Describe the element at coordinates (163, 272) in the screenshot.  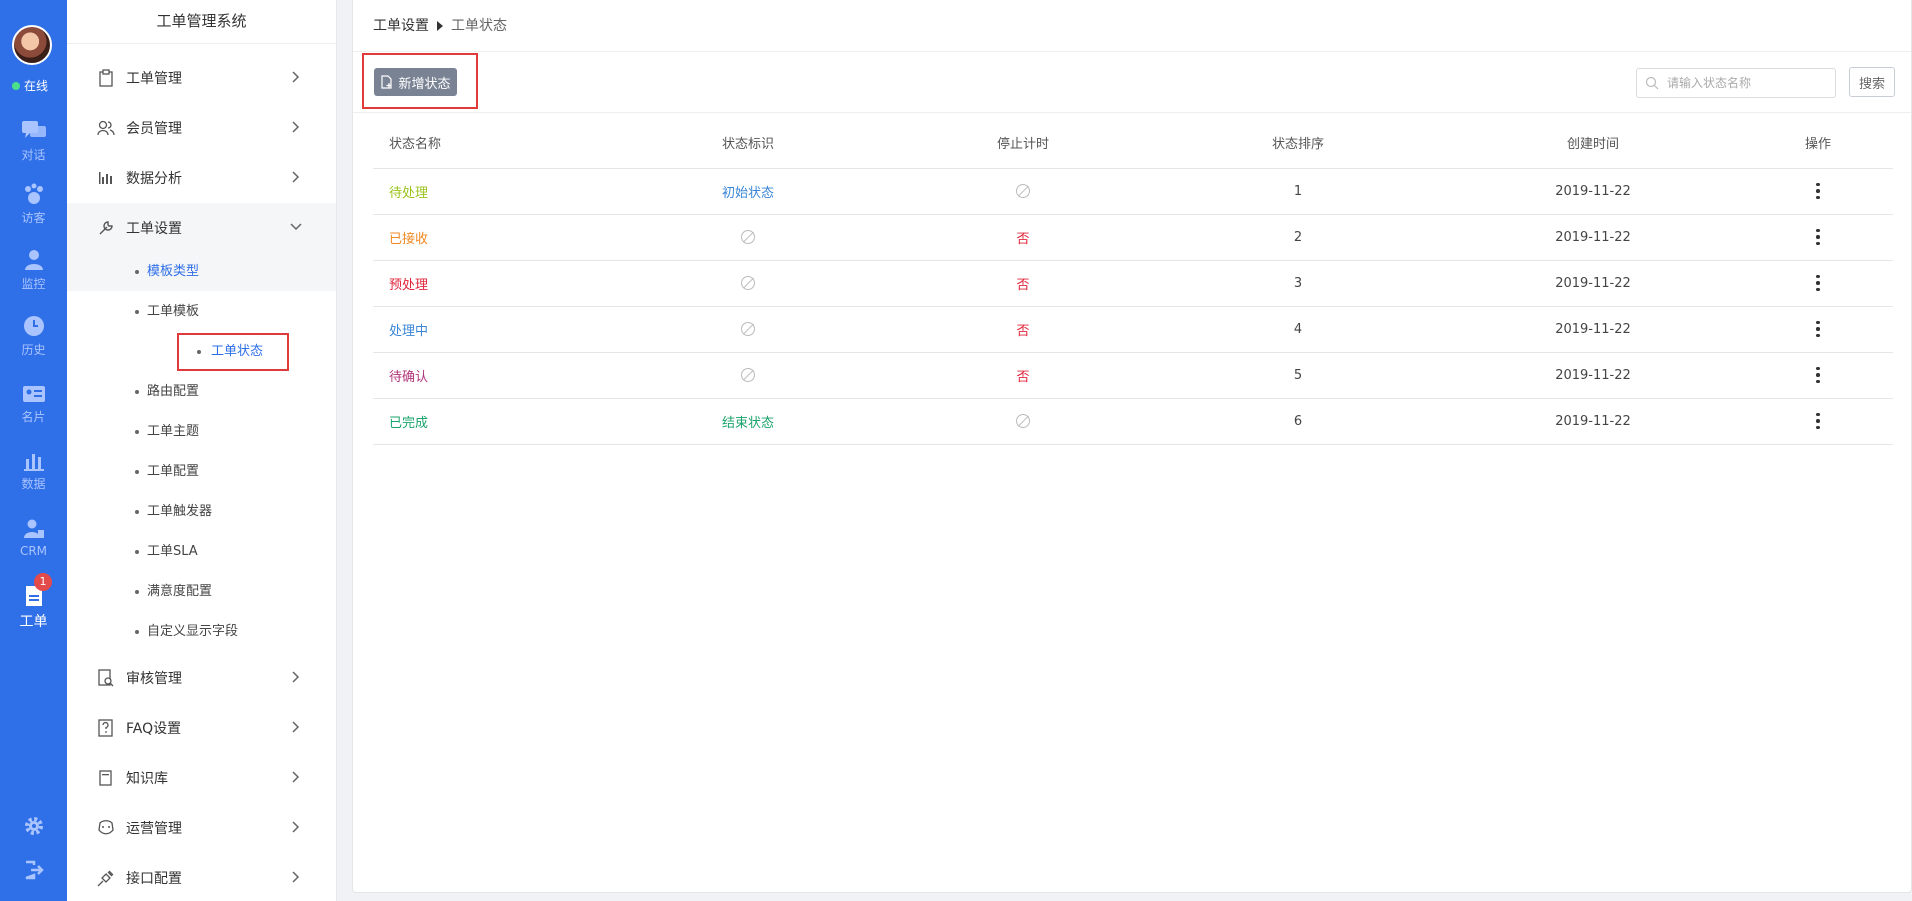
I see `submenu-template-type: 模板类型` at that location.